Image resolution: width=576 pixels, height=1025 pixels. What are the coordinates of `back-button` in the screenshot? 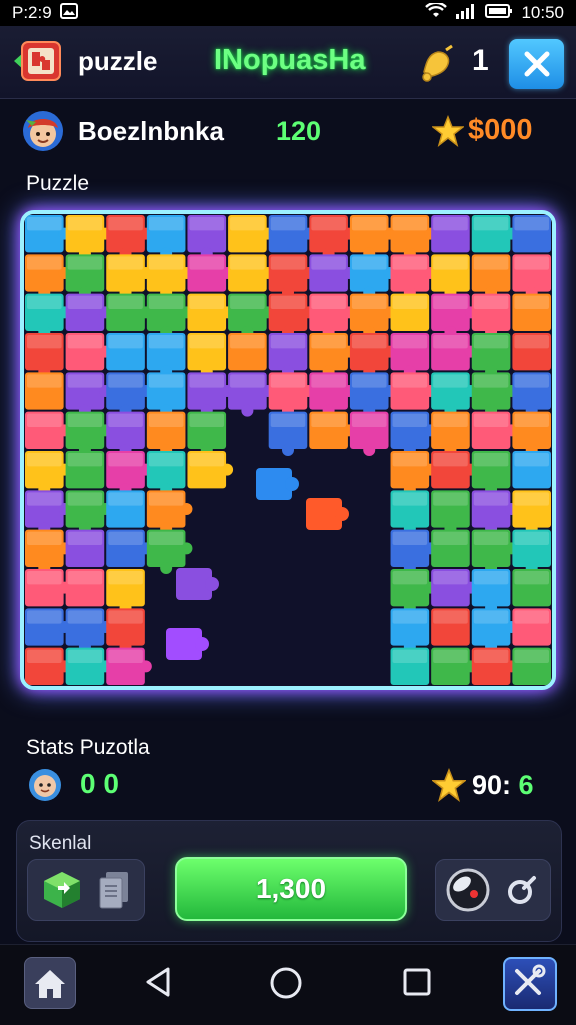 It's located at (159, 984).